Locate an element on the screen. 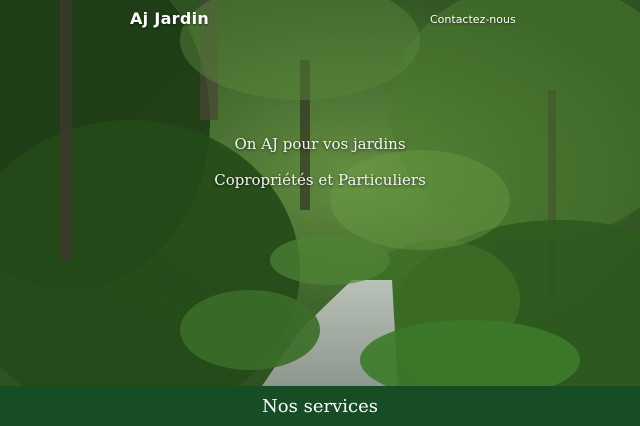 This screenshot has height=426, width=640. services-heading: Nos services is located at coordinates (320, 406).